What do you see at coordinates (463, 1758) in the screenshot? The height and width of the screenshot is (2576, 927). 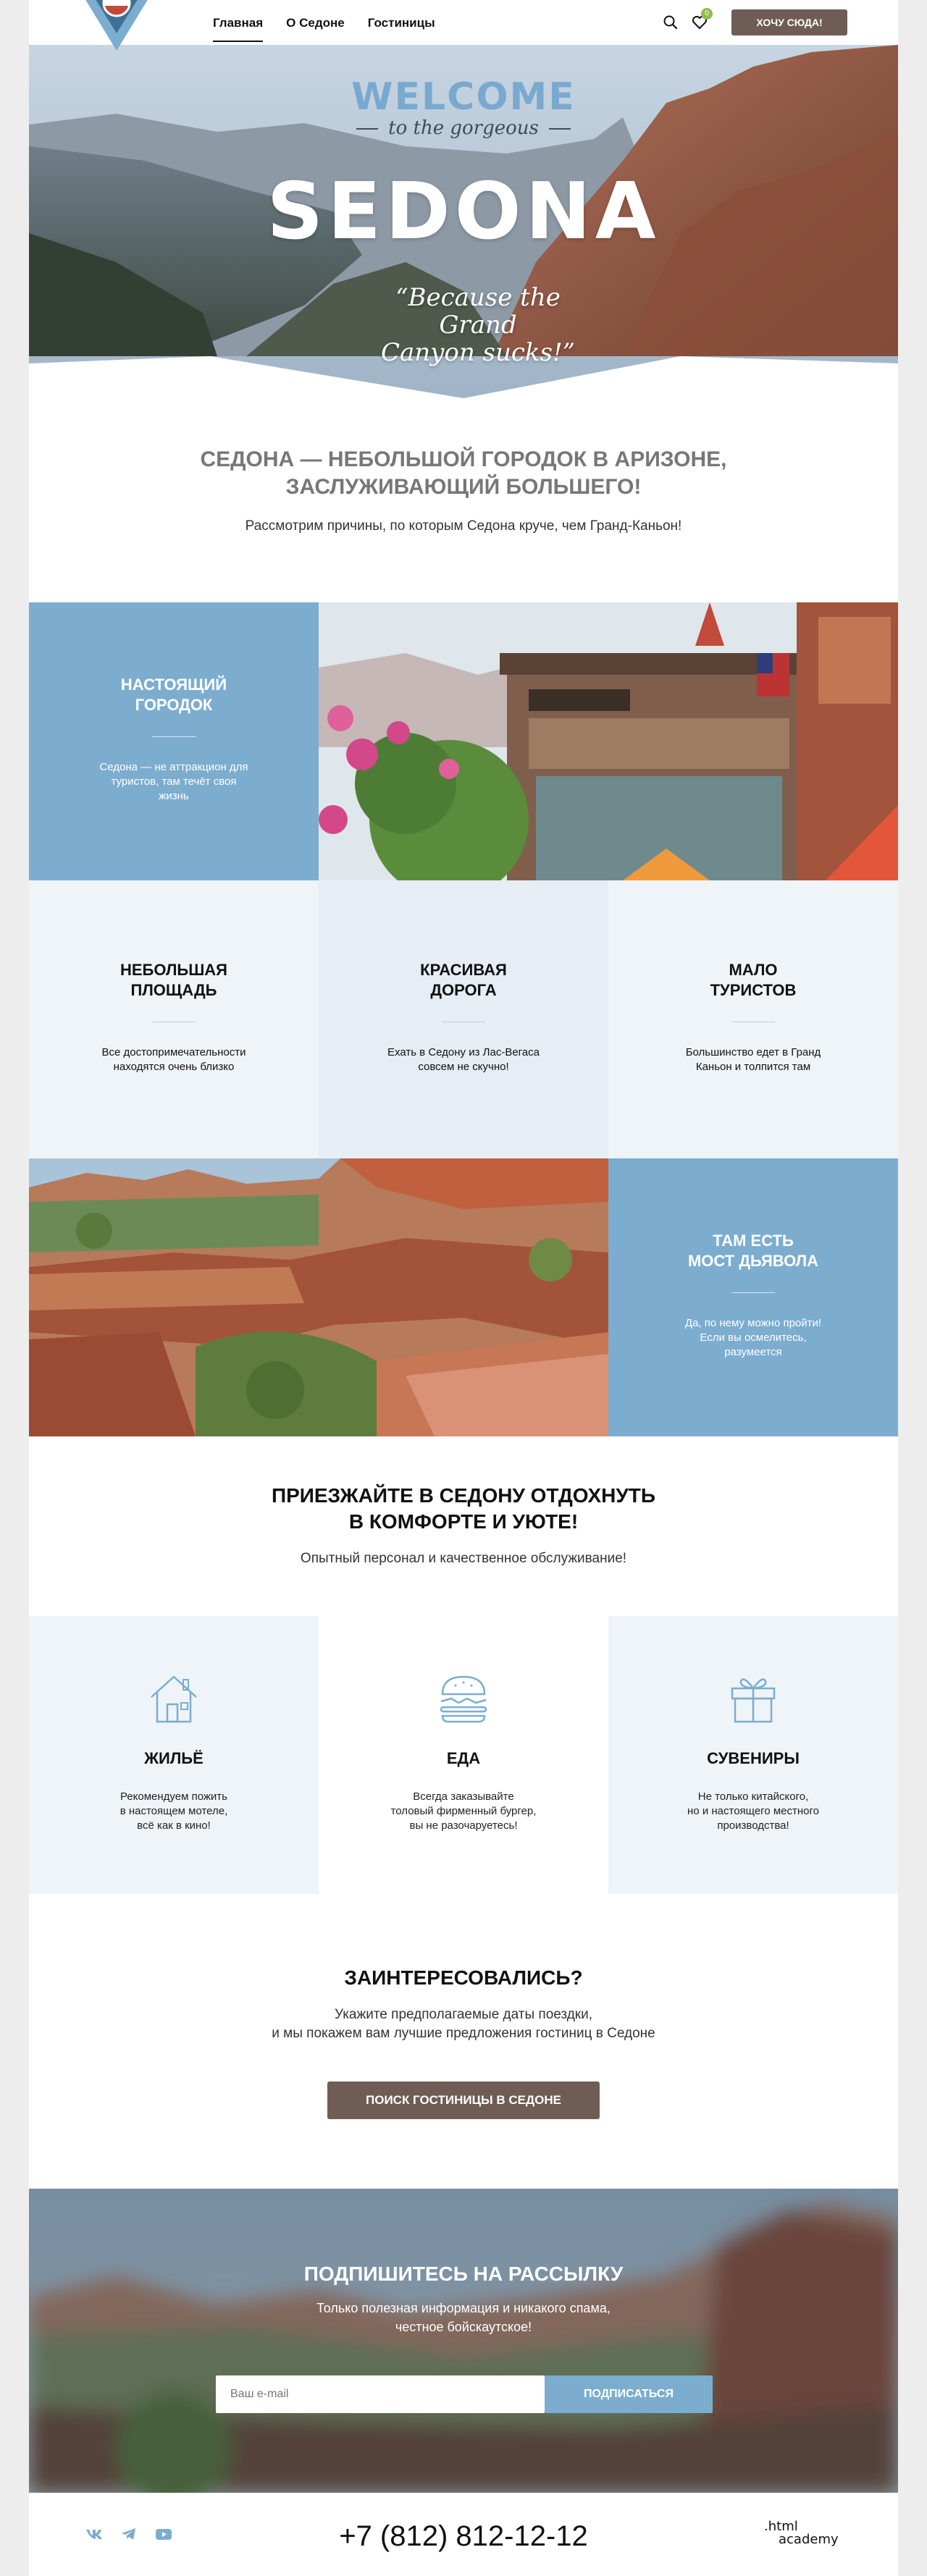 I see `comfort-item-title: ЕДА` at bounding box center [463, 1758].